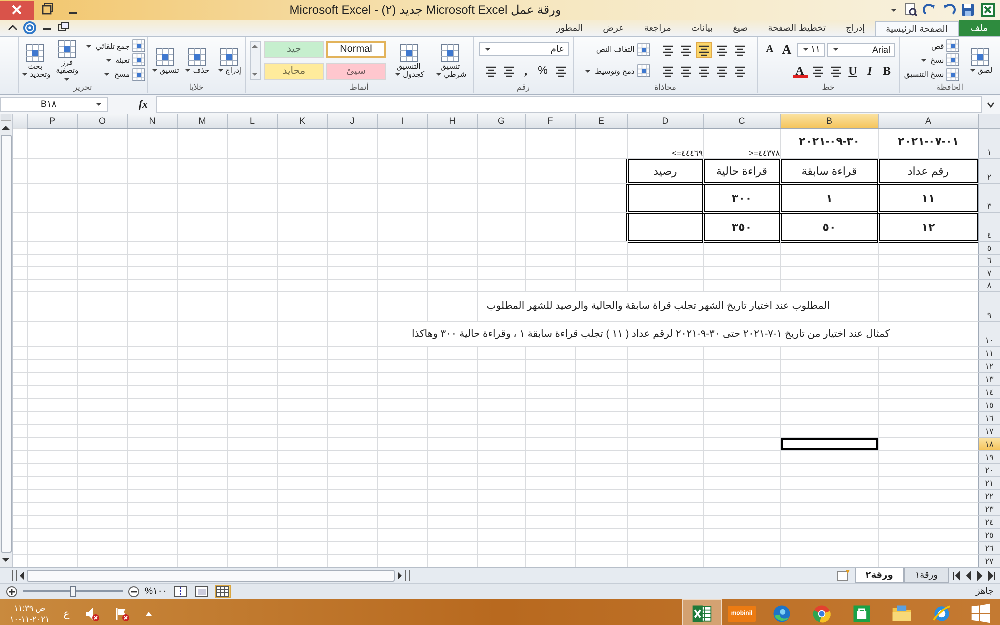  What do you see at coordinates (989, 198) in the screenshot?
I see `row-header: ٣` at bounding box center [989, 198].